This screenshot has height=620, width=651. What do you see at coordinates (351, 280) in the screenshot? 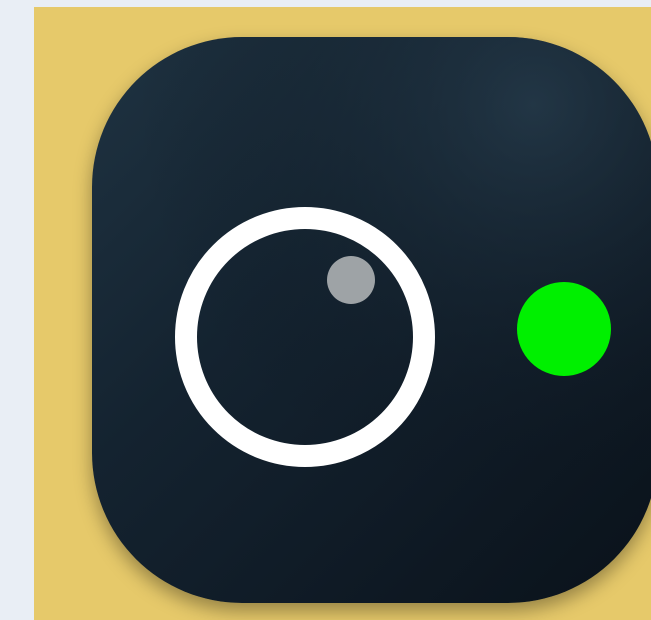
I see `lens-highlight-icon` at bounding box center [351, 280].